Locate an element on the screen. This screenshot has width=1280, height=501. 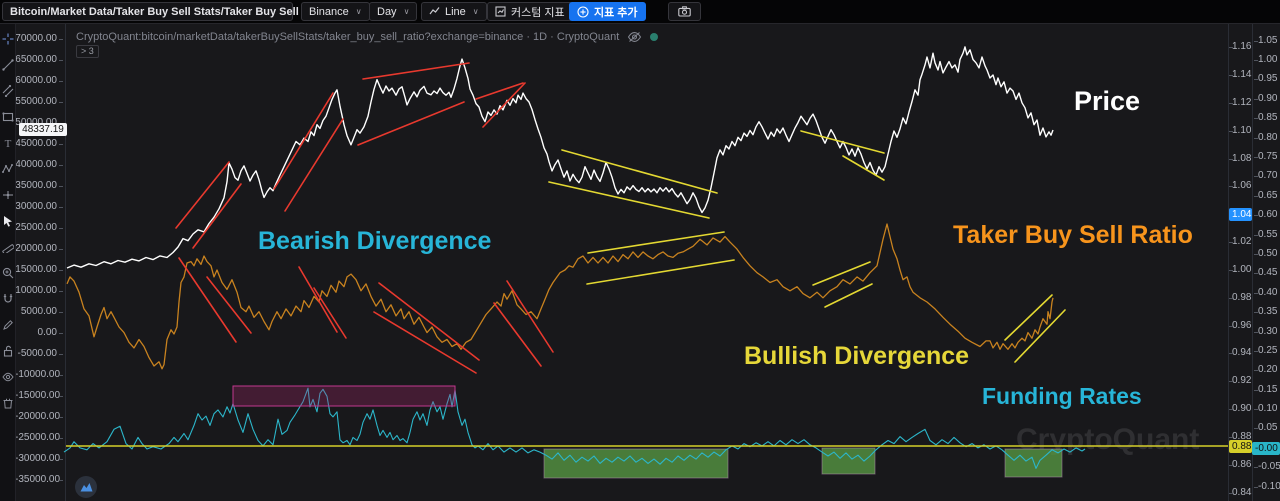
rectangle-icon is located at coordinates (7, 117).